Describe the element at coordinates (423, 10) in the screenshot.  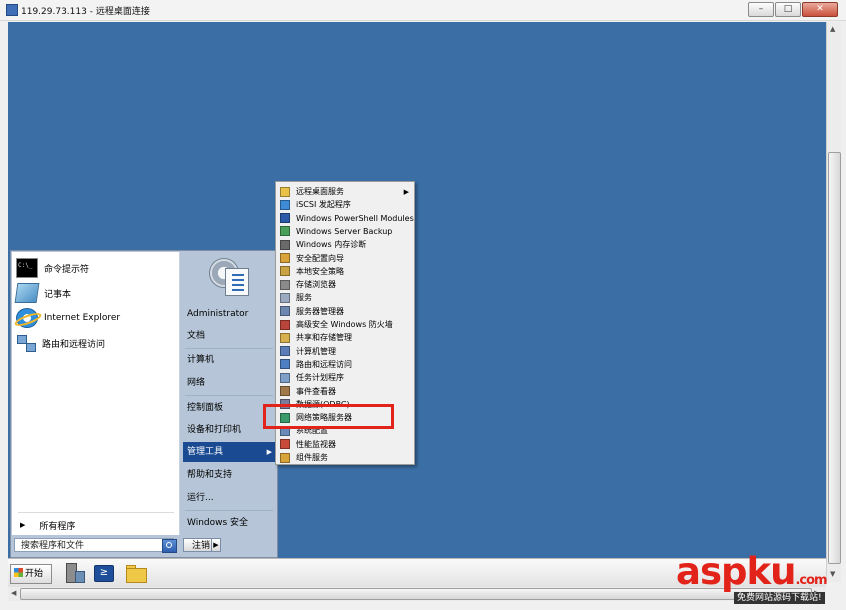
I see `title-bar: 119.29.73.113 - 远程桌面连接 – □ ✕` at that location.